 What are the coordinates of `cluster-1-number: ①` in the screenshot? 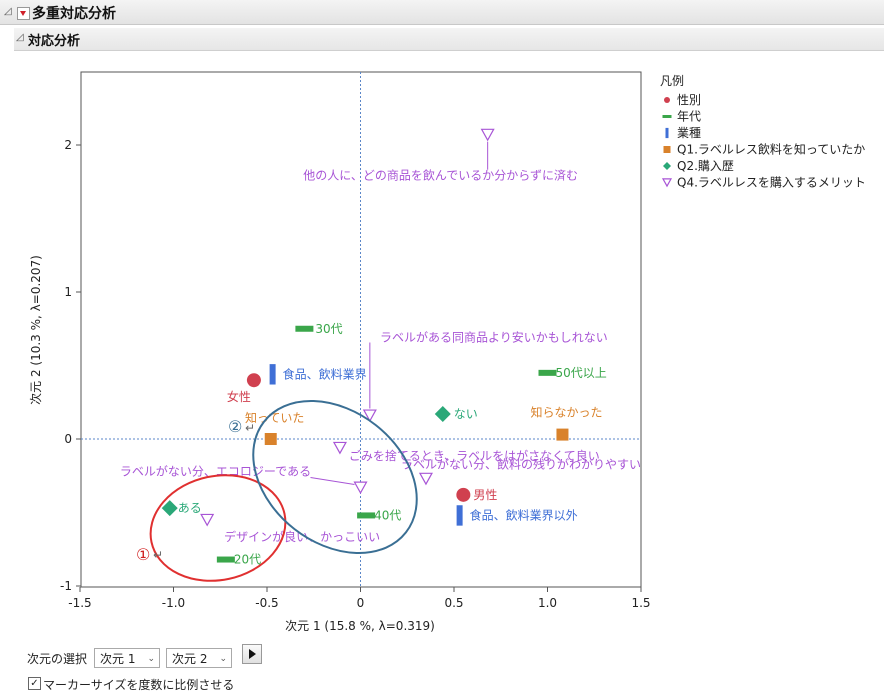 It's located at (143, 554).